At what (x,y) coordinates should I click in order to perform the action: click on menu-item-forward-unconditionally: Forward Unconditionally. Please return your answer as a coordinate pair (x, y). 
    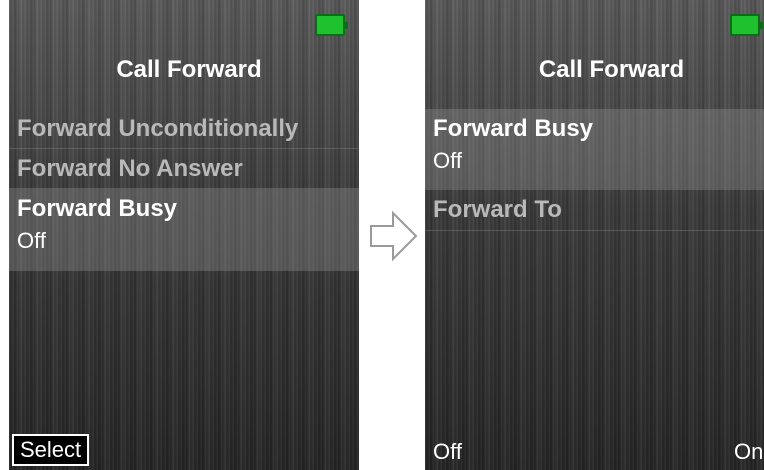
    Looking at the image, I should click on (184, 129).